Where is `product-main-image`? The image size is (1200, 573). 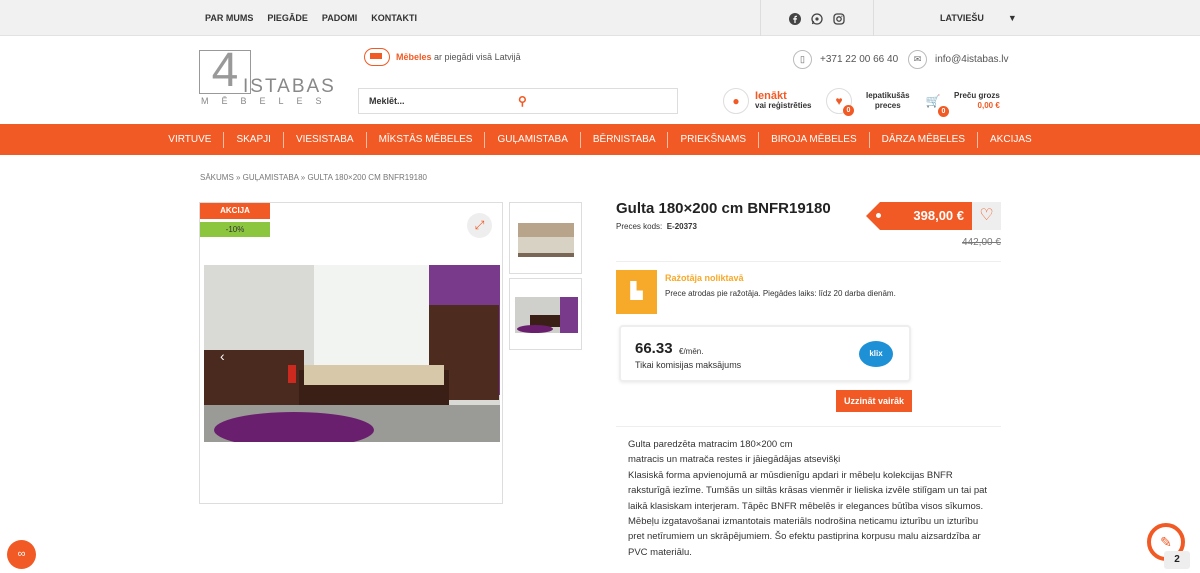 product-main-image is located at coordinates (352, 353).